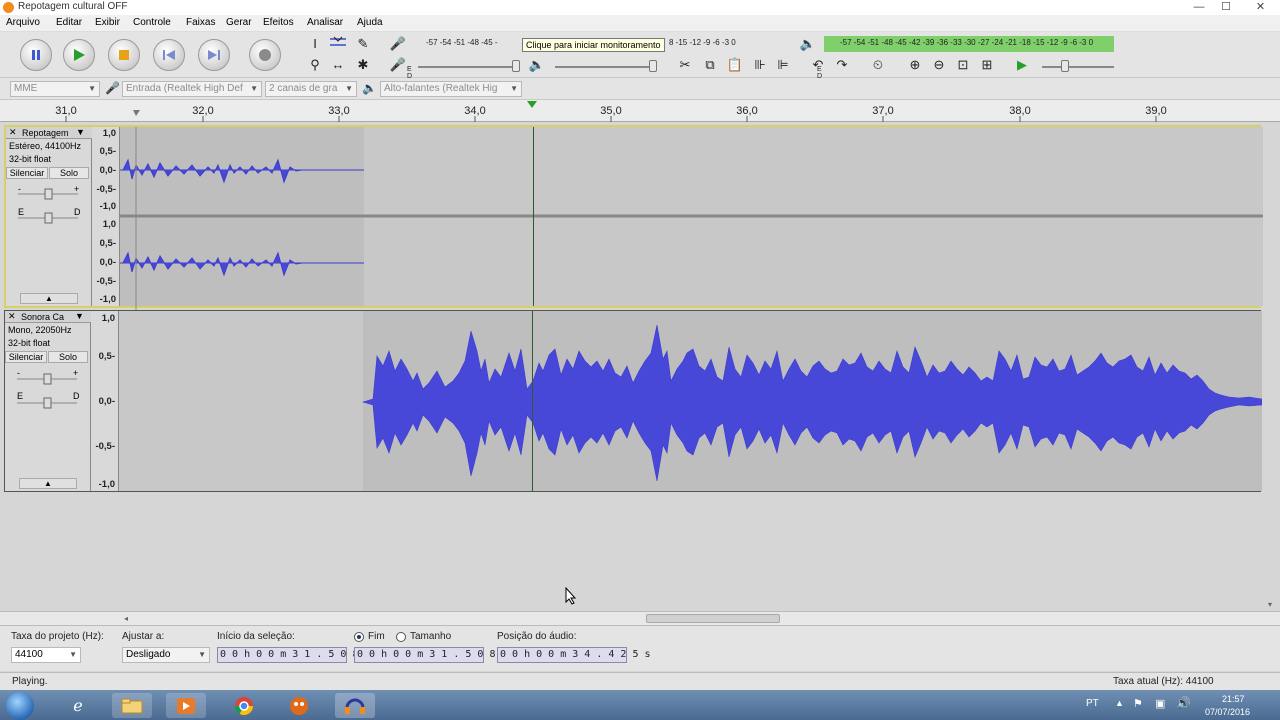 The width and height of the screenshot is (1280, 720). Describe the element at coordinates (152, 22) in the screenshot. I see `menu-controle: Controle` at that location.